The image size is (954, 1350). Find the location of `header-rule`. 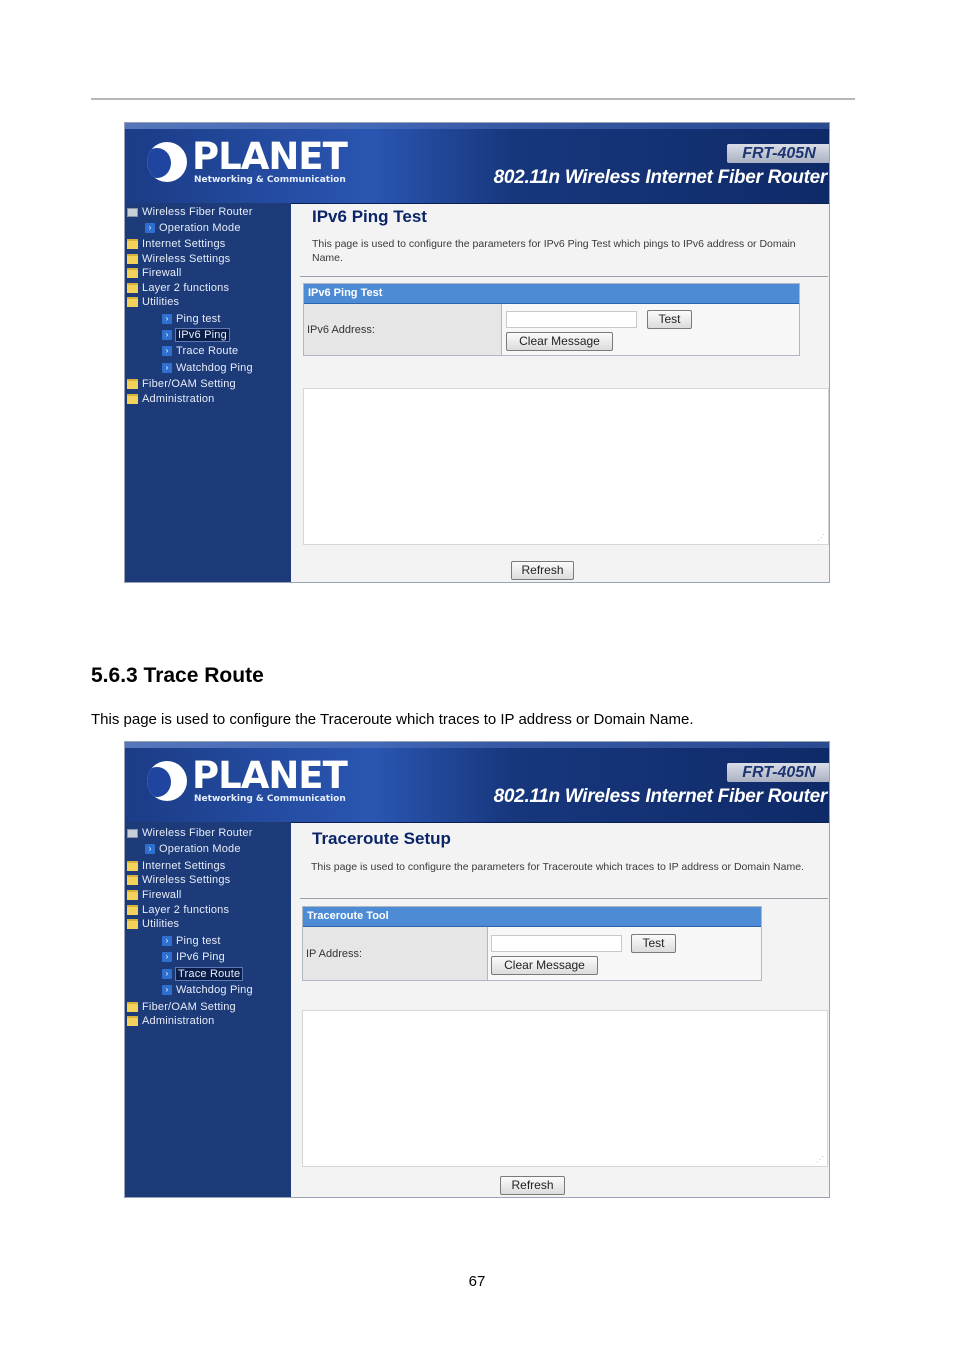

header-rule is located at coordinates (473, 99).